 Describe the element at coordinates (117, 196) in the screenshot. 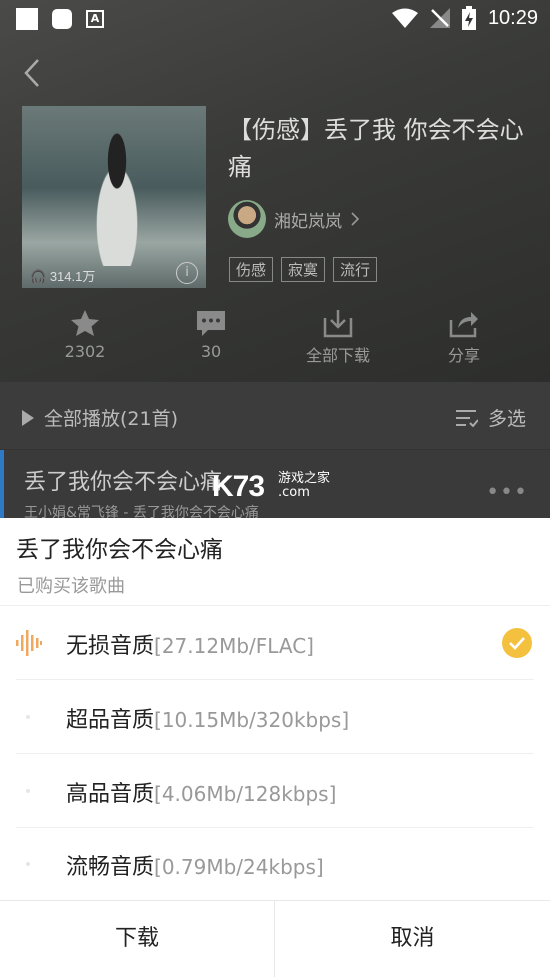

I see `cover-photo` at that location.